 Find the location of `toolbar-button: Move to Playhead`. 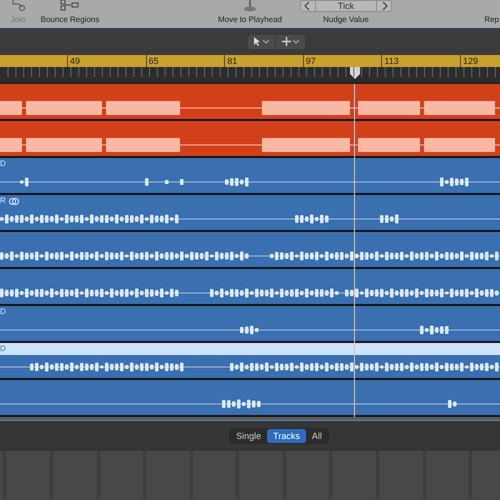

toolbar-button: Move to Playhead is located at coordinates (250, 20).